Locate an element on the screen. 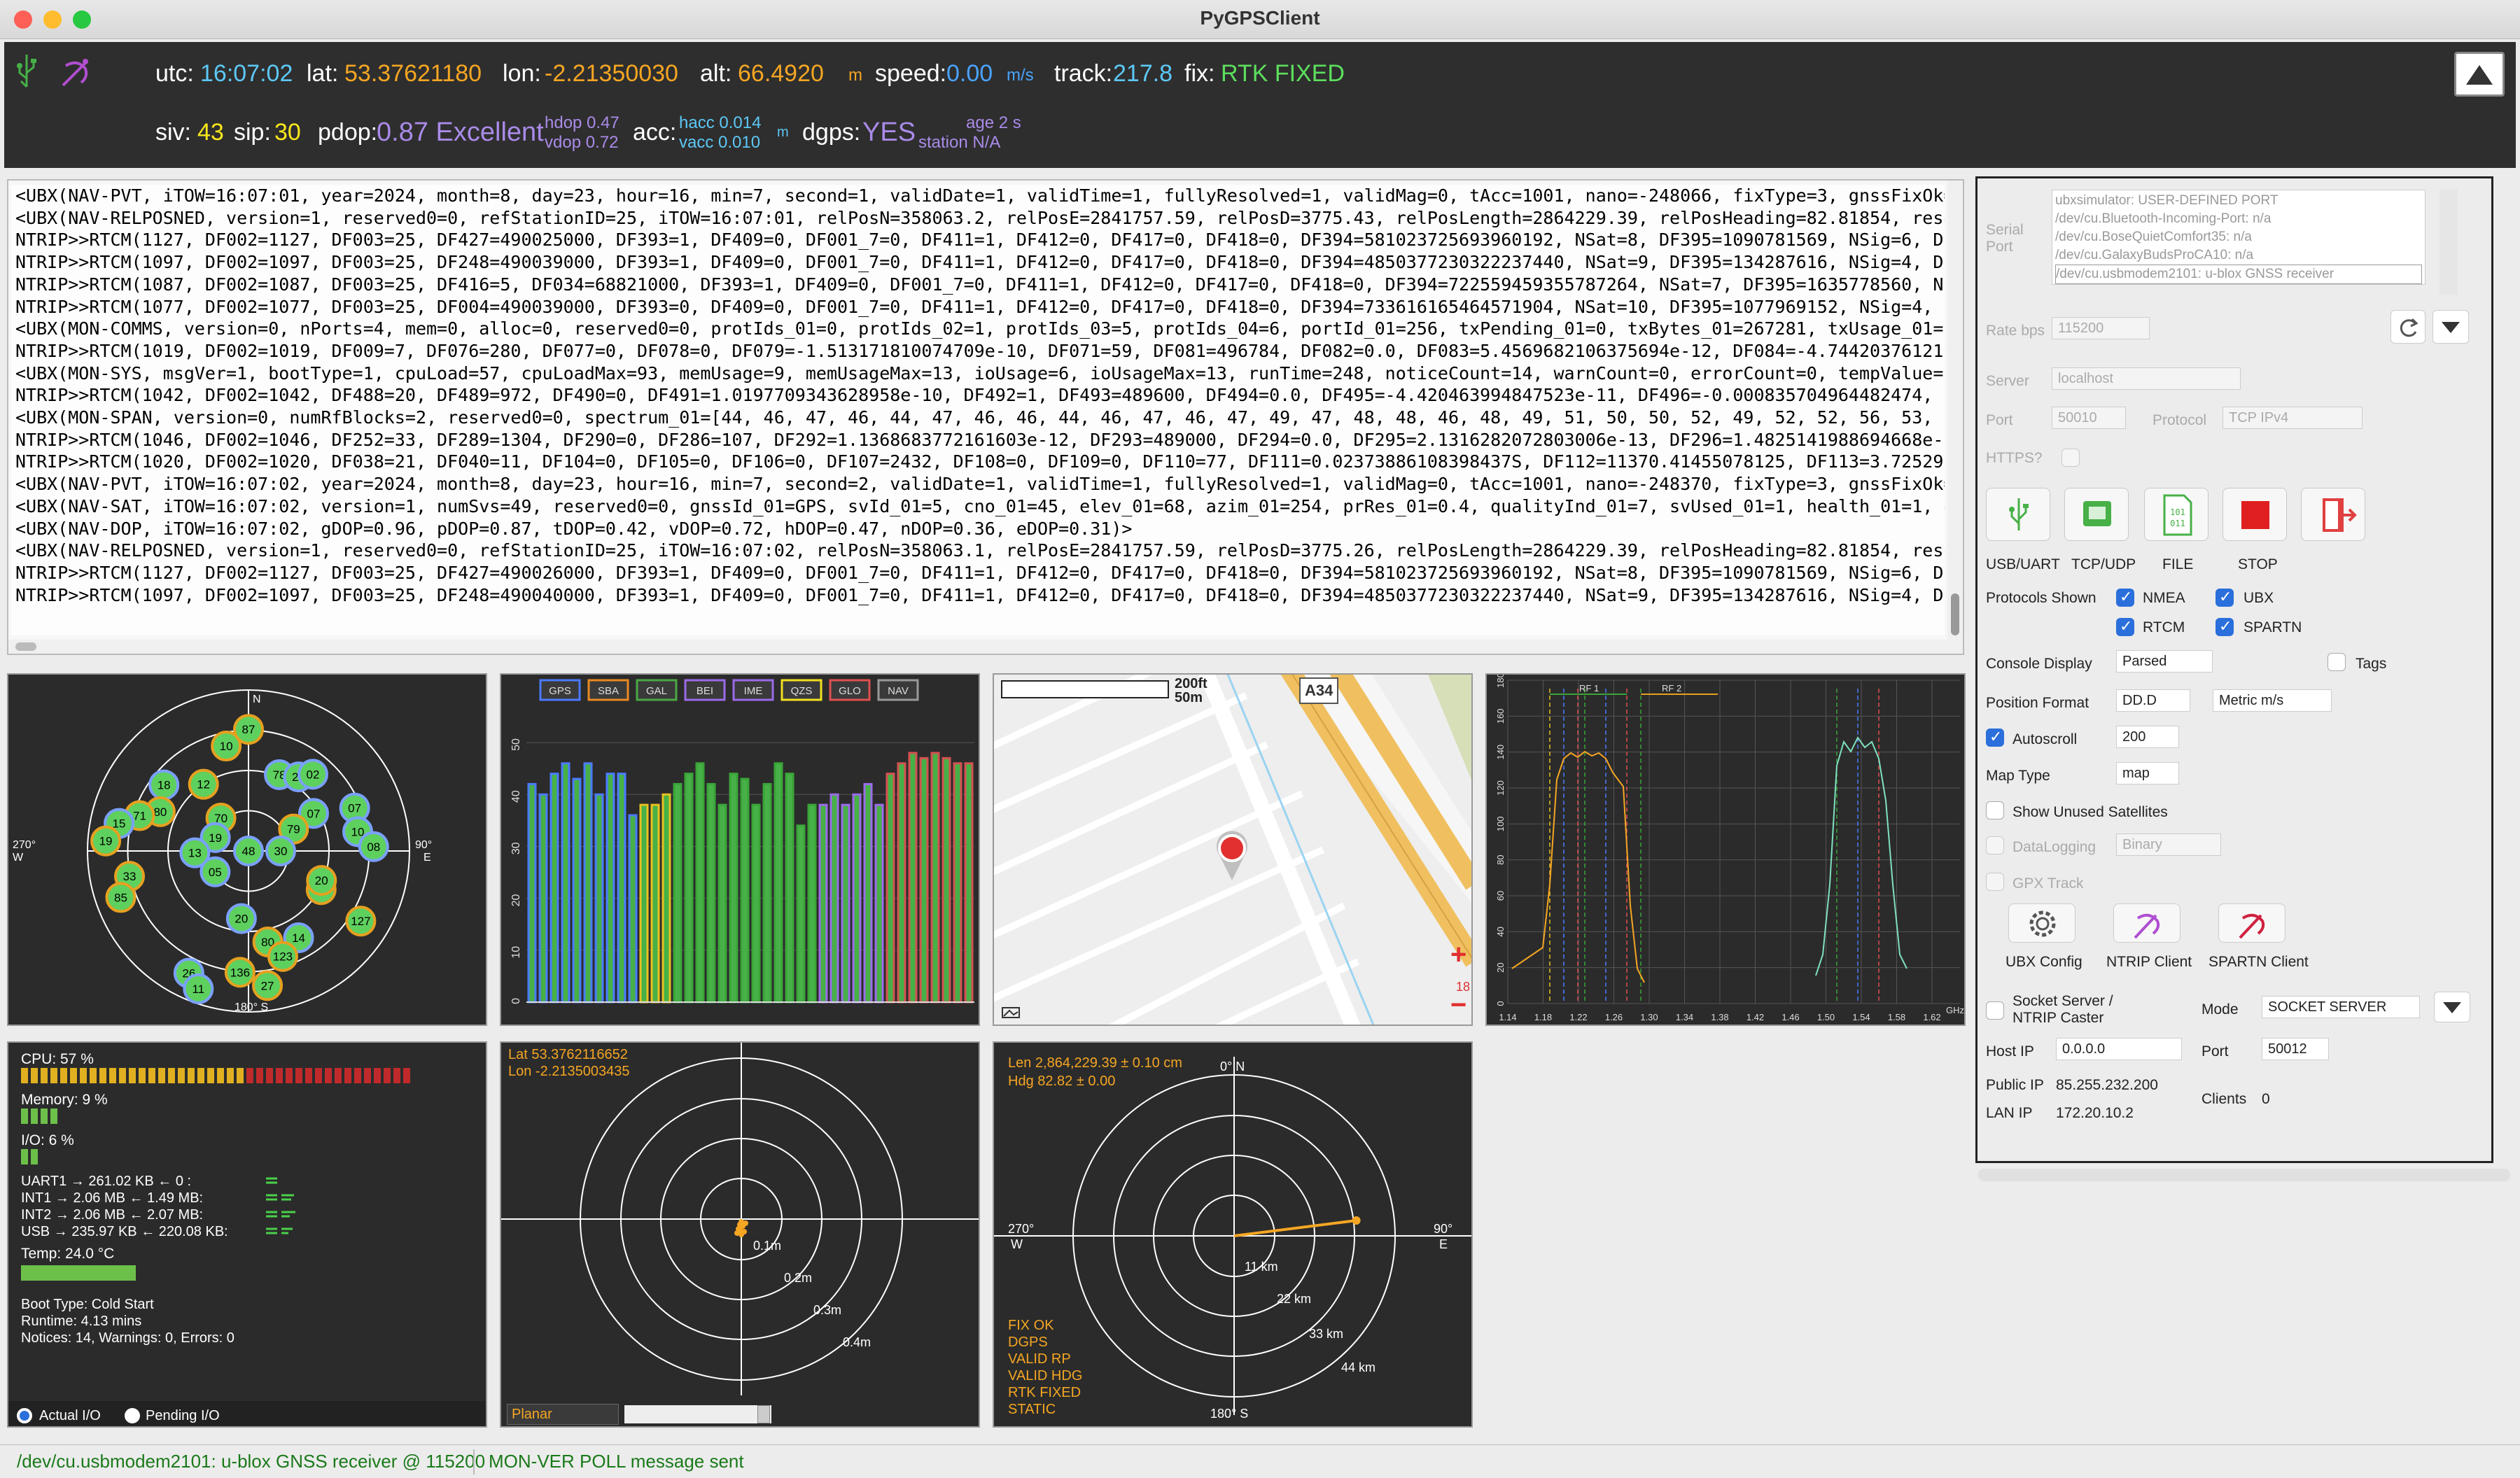 Image resolution: width=2520 pixels, height=1478 pixels. socket-port-input: 50012 is located at coordinates (2295, 1049).